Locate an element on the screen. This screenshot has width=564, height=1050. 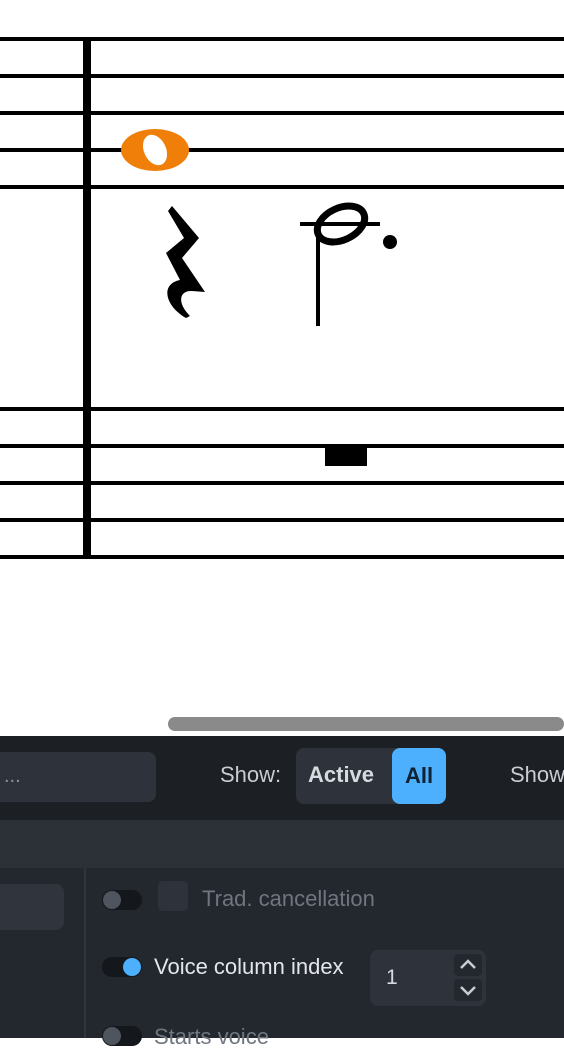
starts-voice-toggle is located at coordinates (122, 1036).